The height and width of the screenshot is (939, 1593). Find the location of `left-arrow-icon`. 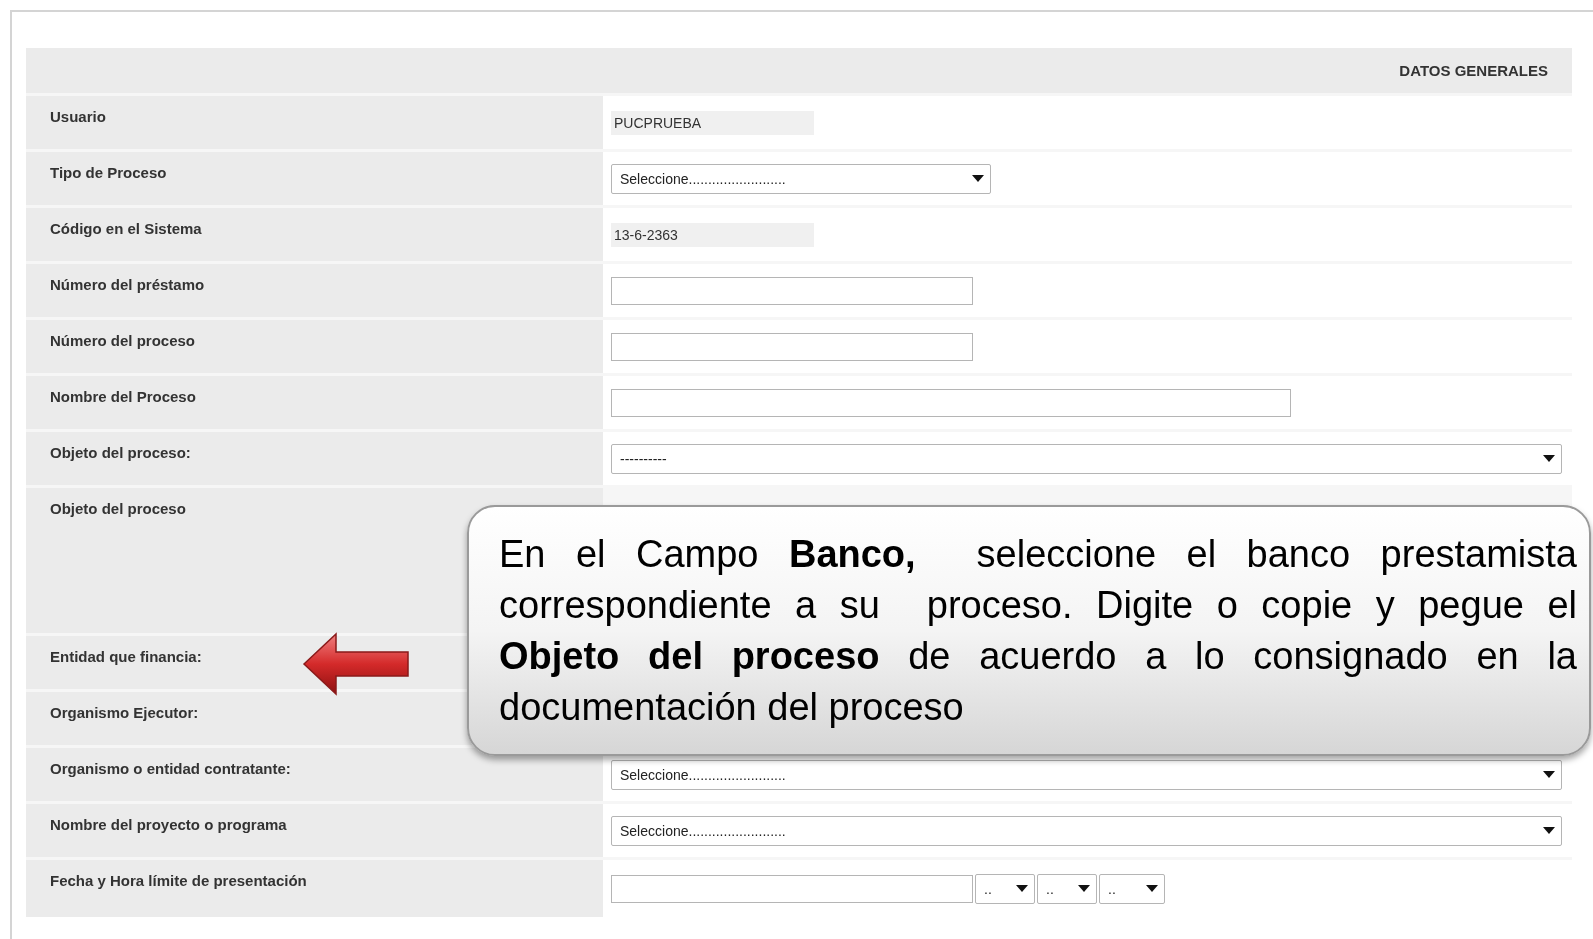

left-arrow-icon is located at coordinates (357, 664).